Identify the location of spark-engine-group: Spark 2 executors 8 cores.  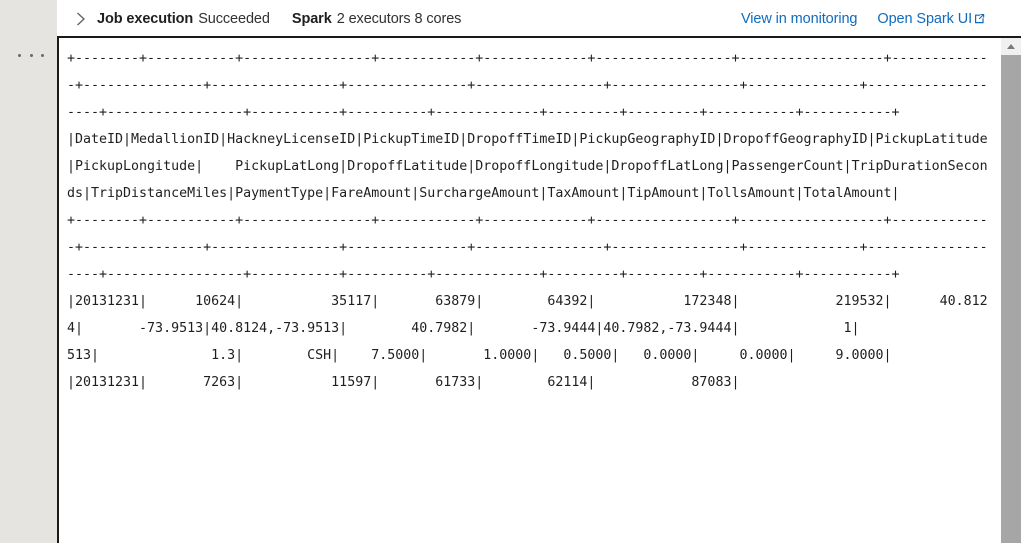
(376, 19).